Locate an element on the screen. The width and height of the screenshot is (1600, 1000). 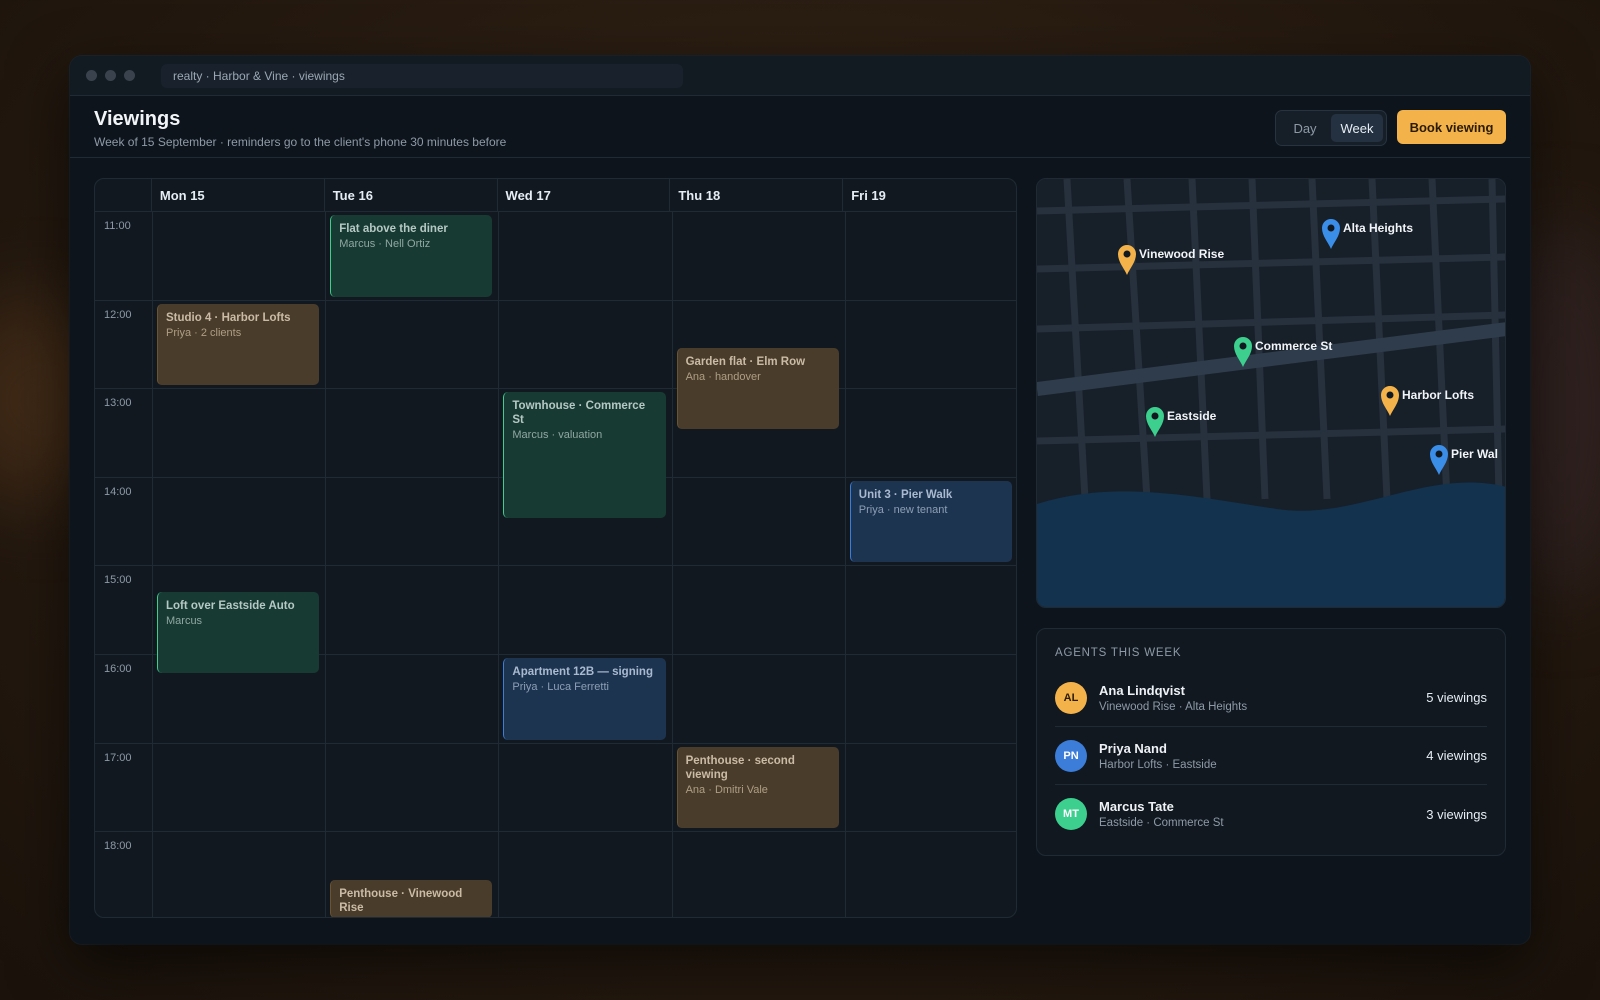
minimize-dot is located at coordinates (110, 75).